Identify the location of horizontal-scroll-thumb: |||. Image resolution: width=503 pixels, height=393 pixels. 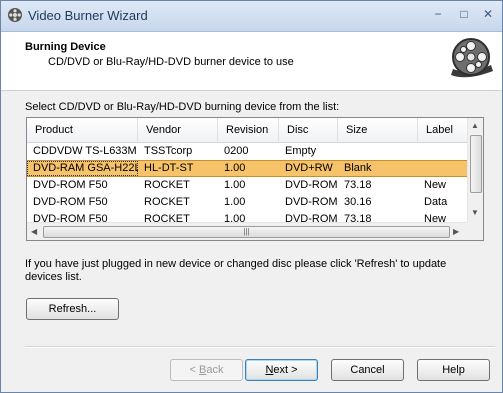
(246, 232).